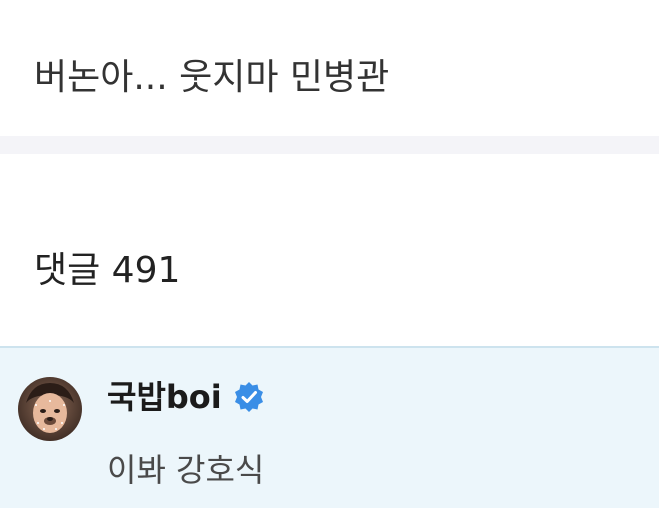 Image resolution: width=659 pixels, height=508 pixels. I want to click on comment-author-row: 국밥boi, so click(186, 397).